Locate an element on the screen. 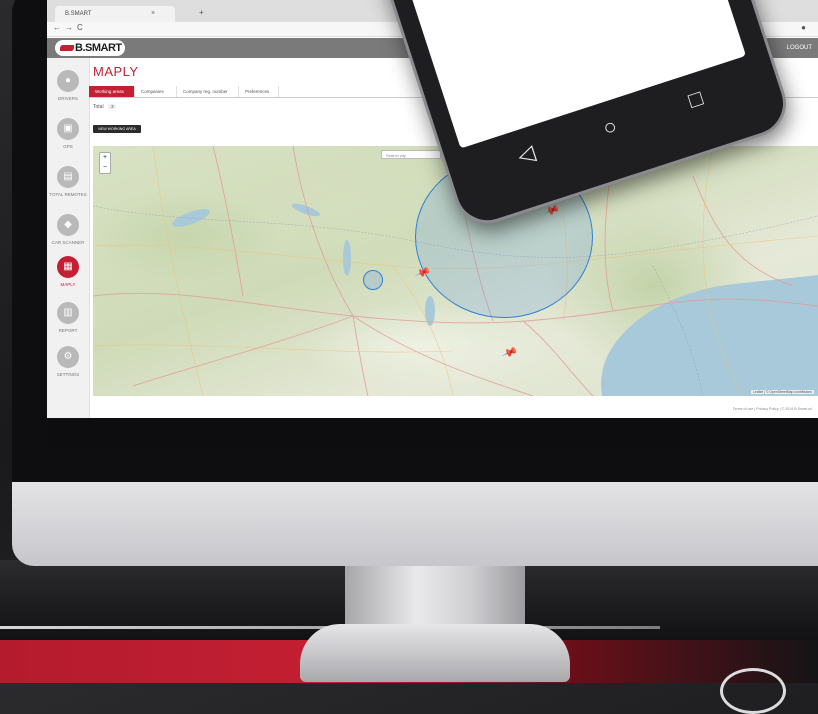  zoom-out-button: − is located at coordinates (105, 168).